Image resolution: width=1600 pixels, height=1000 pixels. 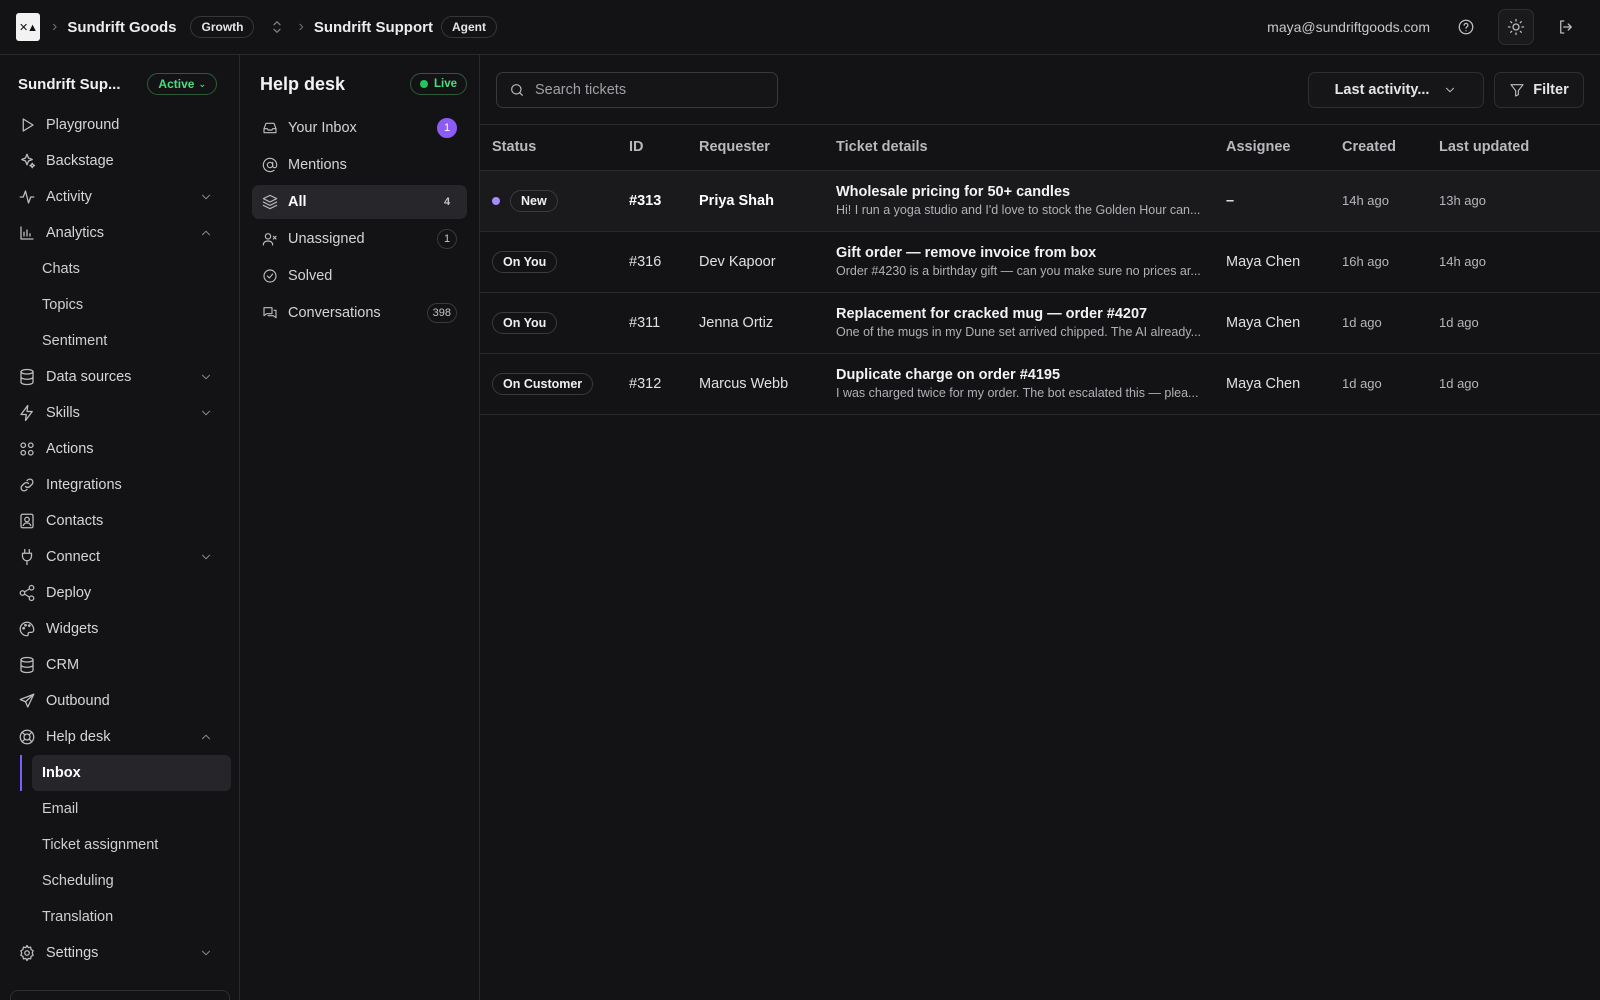 I want to click on column-header-status: Status, so click(x=554, y=148).